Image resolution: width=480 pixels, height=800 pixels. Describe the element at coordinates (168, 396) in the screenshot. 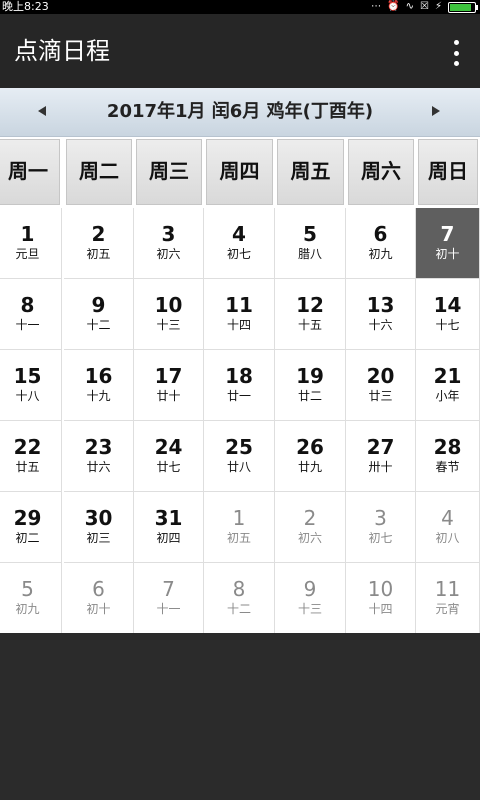

I see `lunar-date: 廿十` at that location.